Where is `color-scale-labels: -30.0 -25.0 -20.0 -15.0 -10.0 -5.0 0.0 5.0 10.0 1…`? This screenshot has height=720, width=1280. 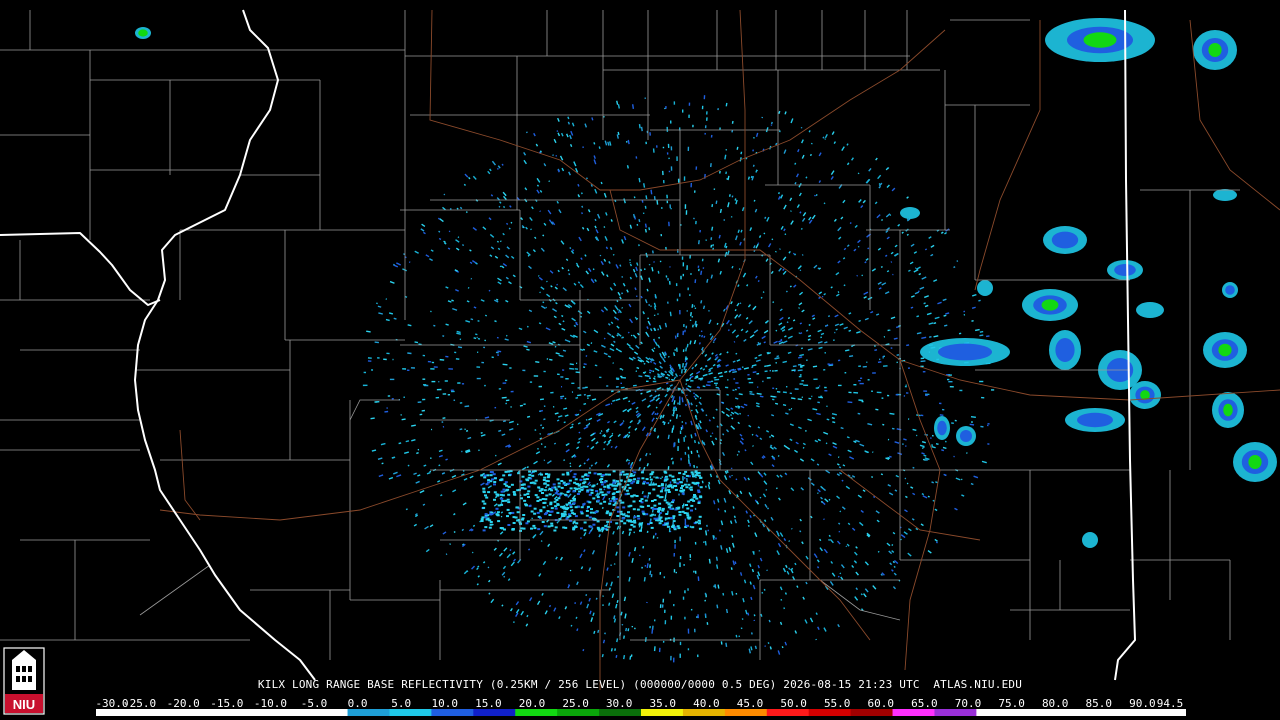
color-scale-labels: -30.0 -25.0 -20.0 -15.0 -10.0 -5.0 0.0 5.0 10.0 1… is located at coordinates (640, 703).